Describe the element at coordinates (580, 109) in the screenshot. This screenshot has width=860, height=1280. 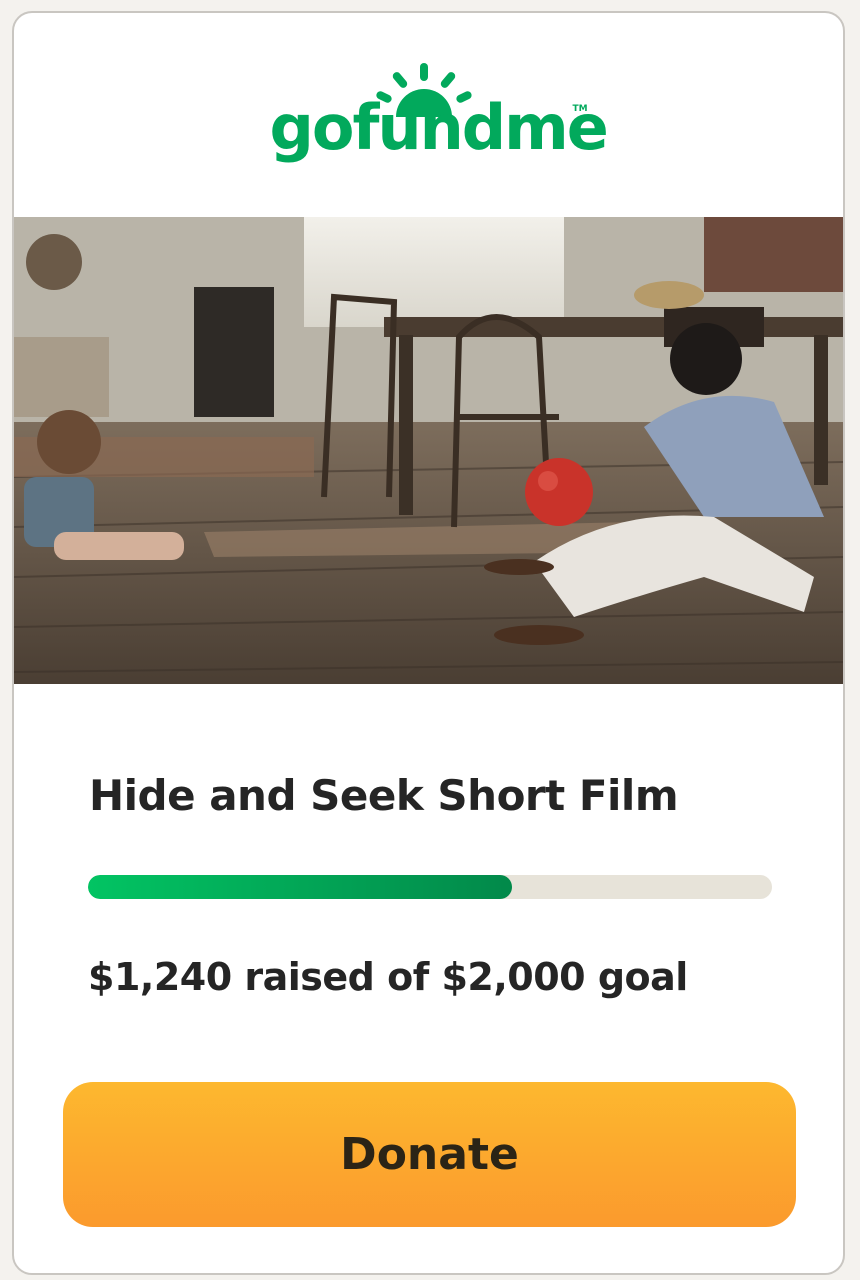
I see `trademark-symbol: TM` at that location.